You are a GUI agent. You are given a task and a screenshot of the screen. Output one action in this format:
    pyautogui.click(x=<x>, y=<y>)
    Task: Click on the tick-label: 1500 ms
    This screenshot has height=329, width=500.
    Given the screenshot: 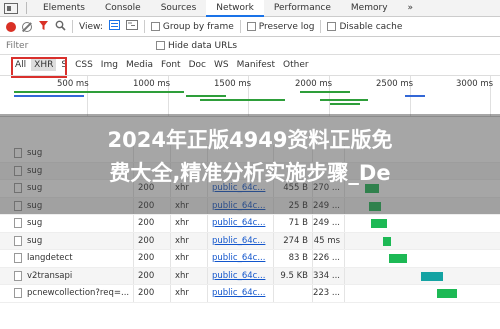 What is the action you would take?
    pyautogui.click(x=233, y=84)
    